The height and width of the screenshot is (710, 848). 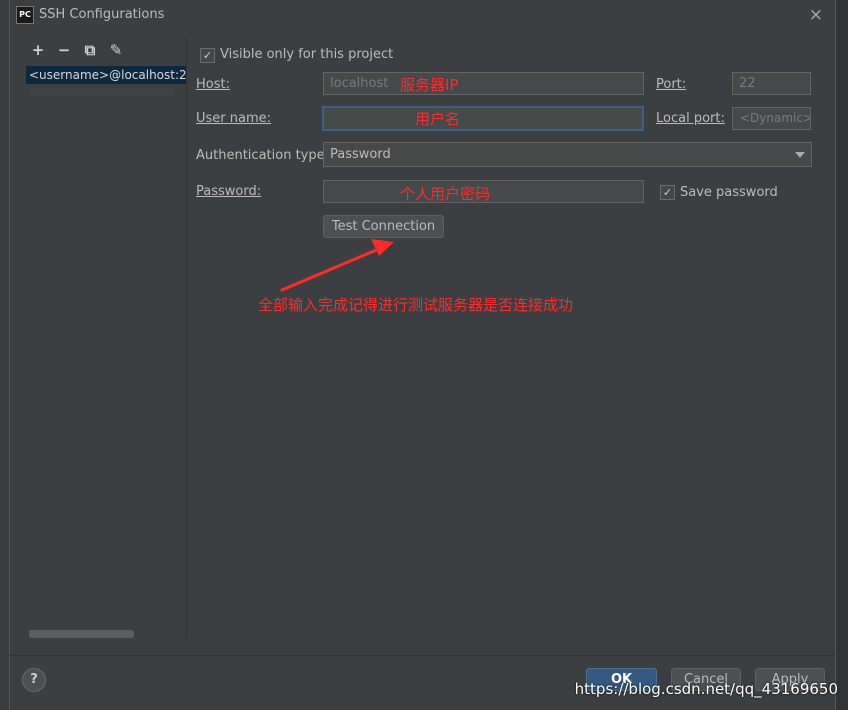 What do you see at coordinates (102, 92) in the screenshot?
I see `blurred-list-item` at bounding box center [102, 92].